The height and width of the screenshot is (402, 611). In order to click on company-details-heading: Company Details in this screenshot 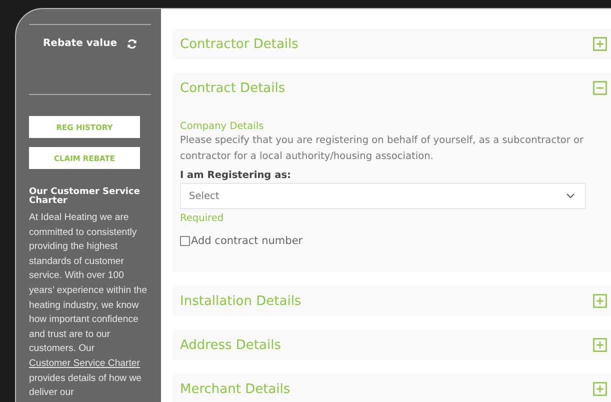, I will do `click(222, 126)`.